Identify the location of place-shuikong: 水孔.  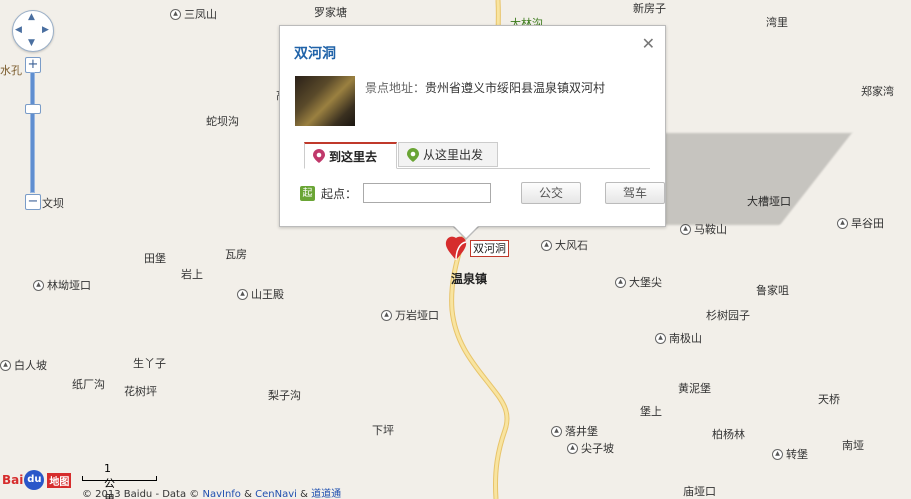
(11, 70).